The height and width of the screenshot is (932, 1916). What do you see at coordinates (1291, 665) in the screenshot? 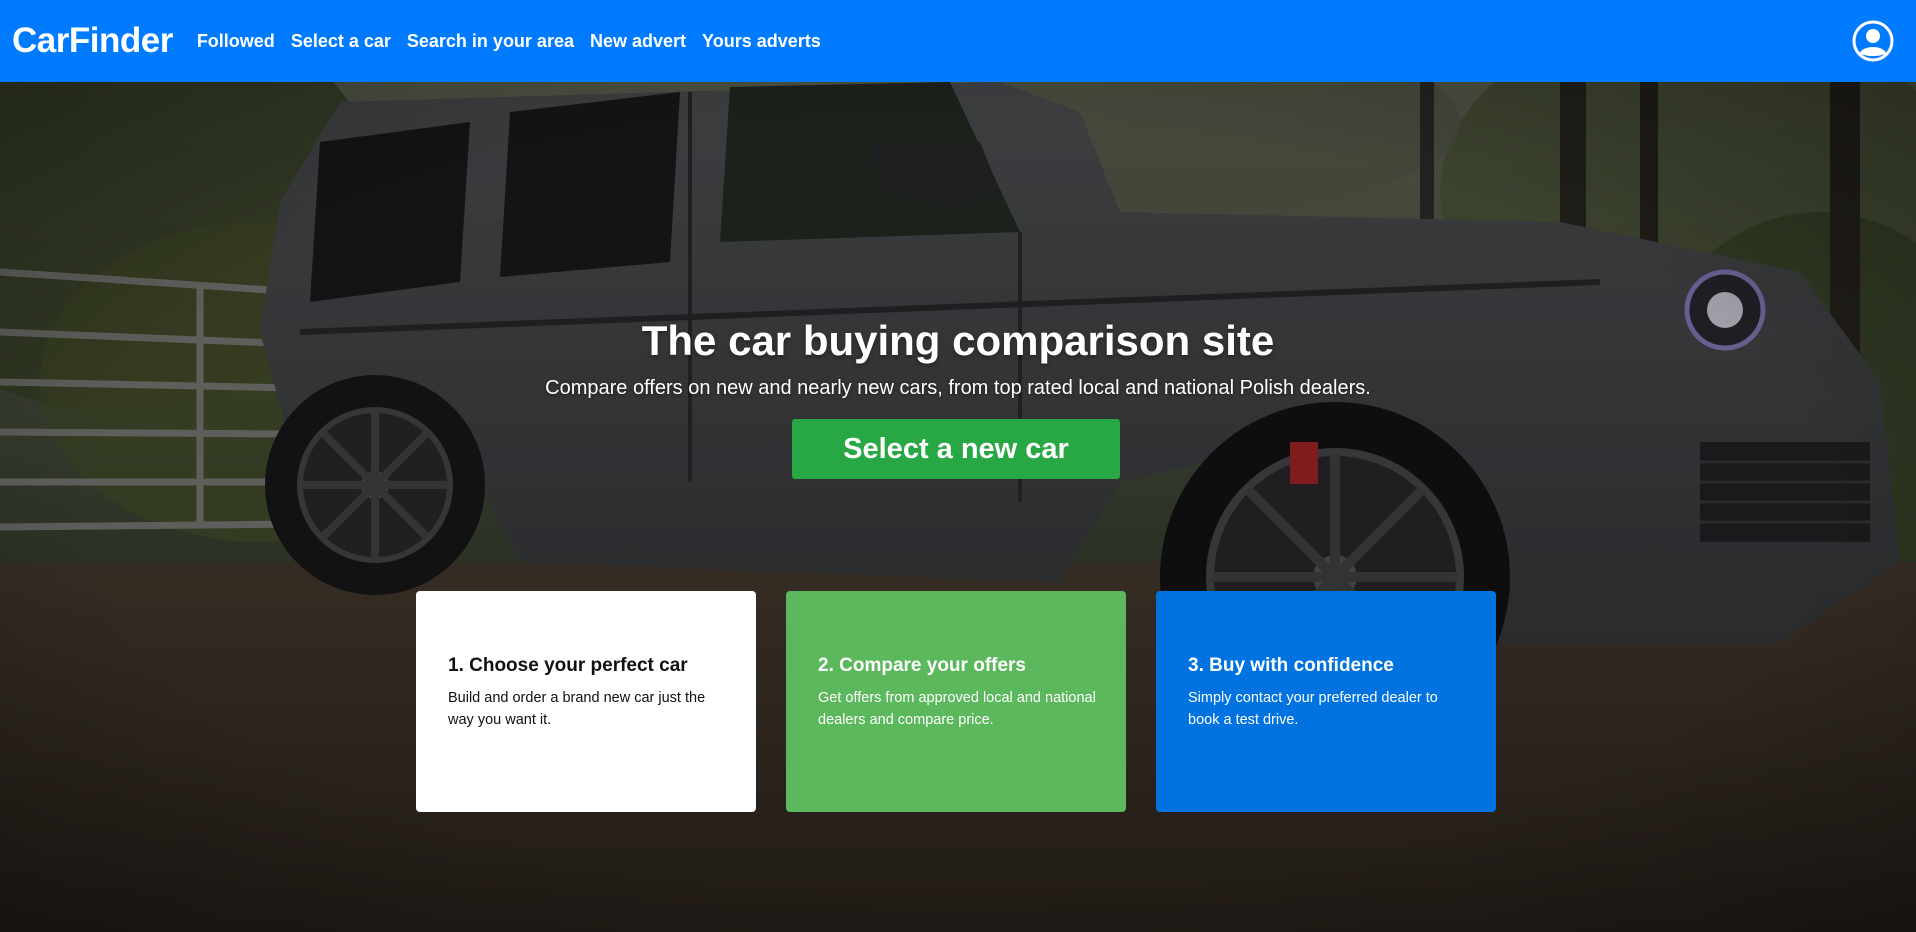
I see `step-card-title: 3. Buy with confidence` at bounding box center [1291, 665].